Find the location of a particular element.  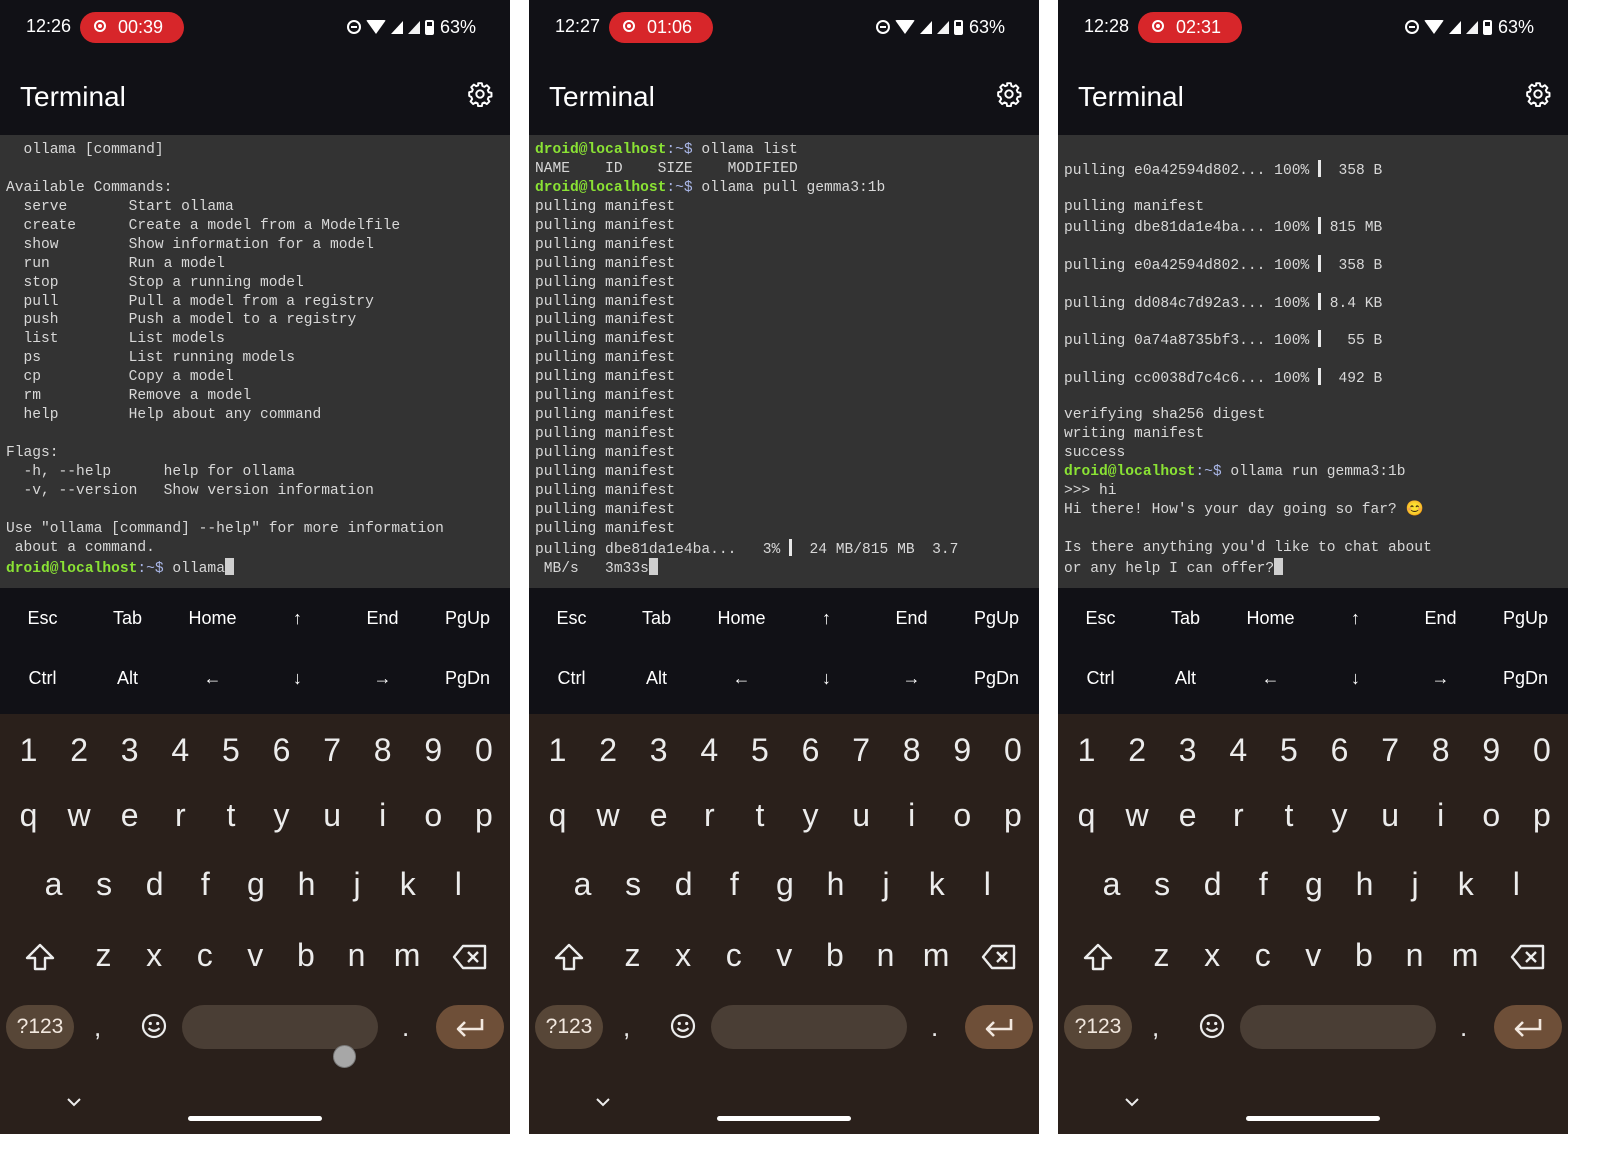

letter-key: n is located at coordinates (1414, 955).